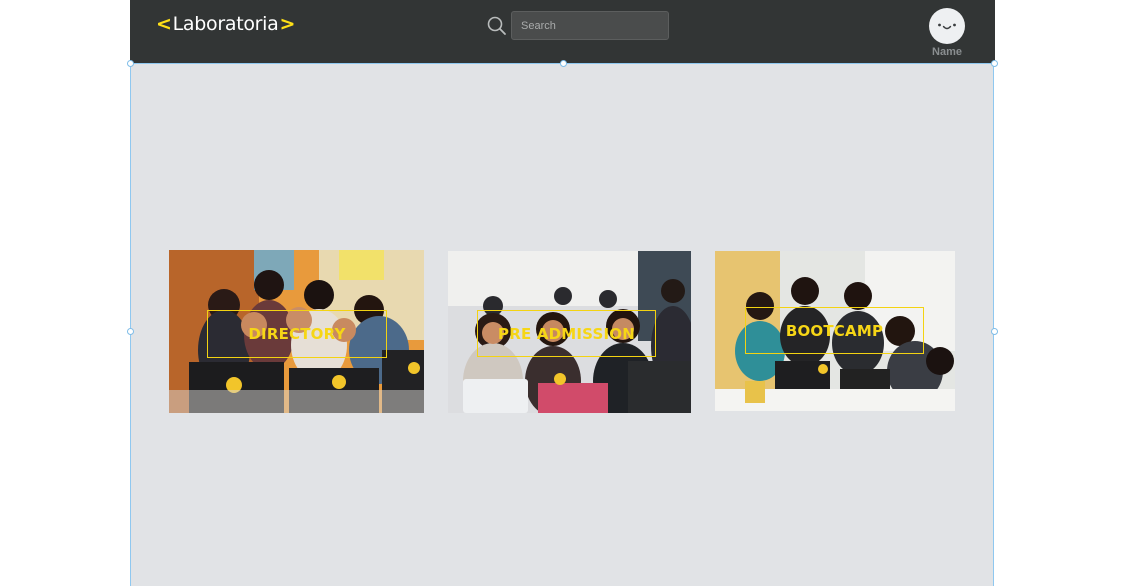  I want to click on selection-handle-top-left, so click(130, 63).